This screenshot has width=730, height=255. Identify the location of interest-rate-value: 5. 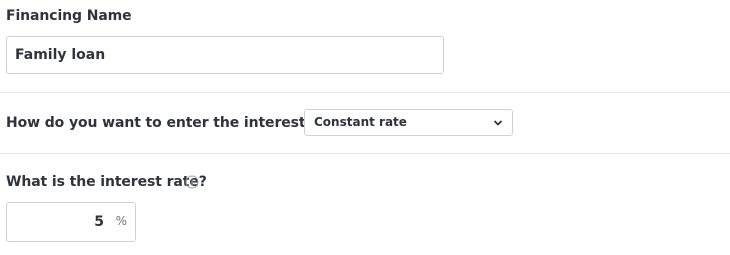
(99, 222).